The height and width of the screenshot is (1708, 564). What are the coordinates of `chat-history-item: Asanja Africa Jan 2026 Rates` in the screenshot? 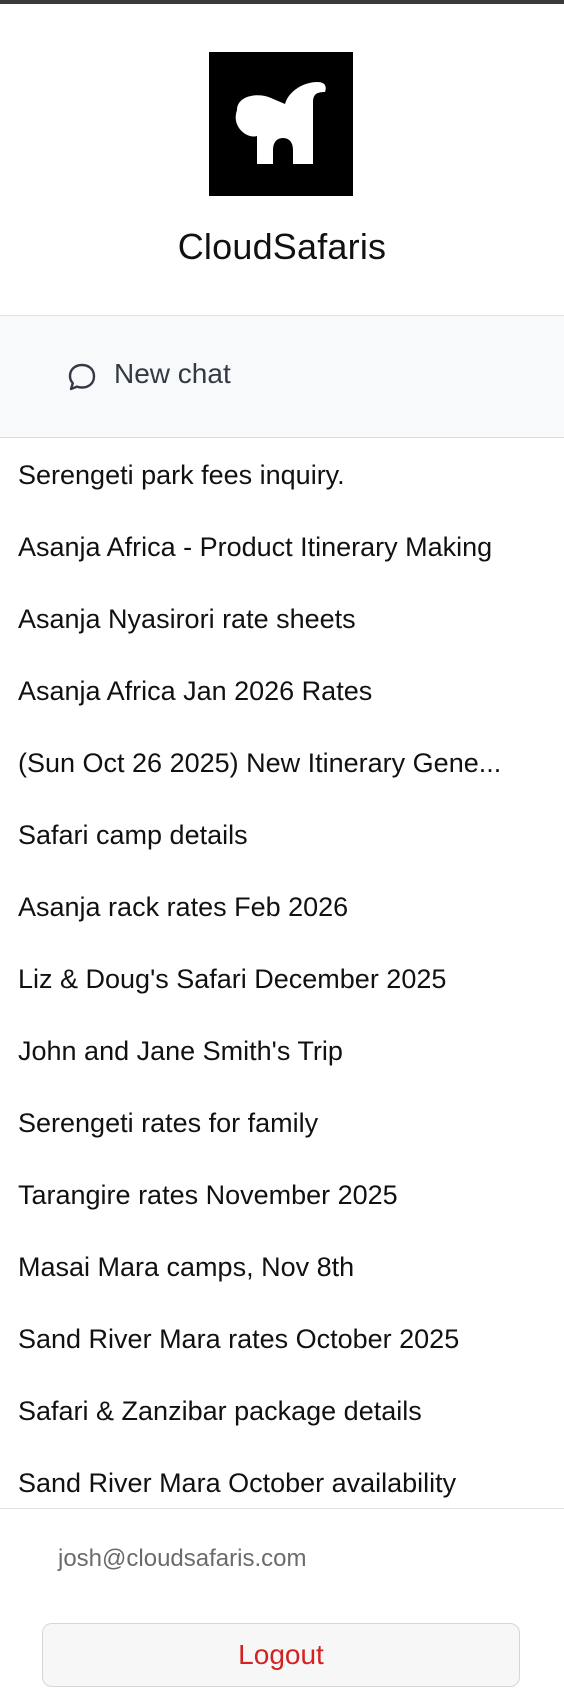 It's located at (278, 691).